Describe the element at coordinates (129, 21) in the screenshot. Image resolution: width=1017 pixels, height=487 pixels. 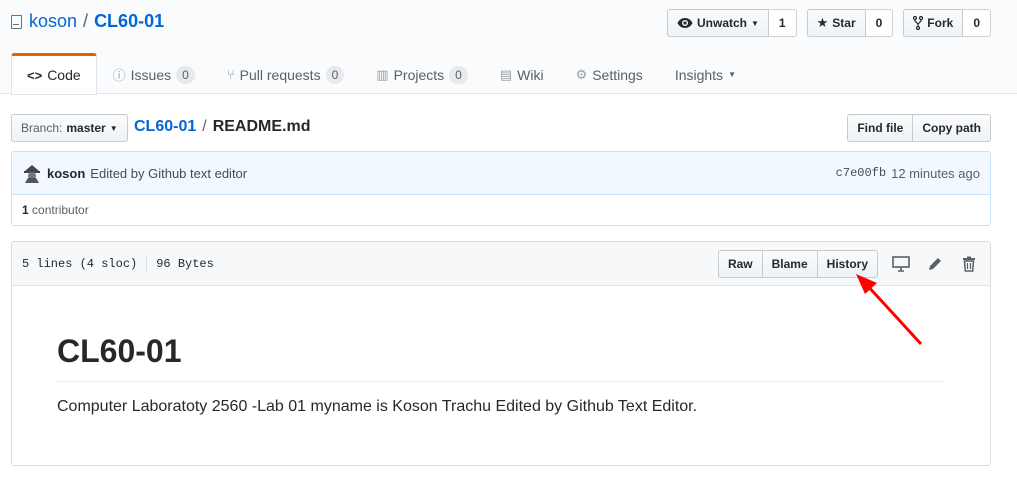
I see `repo-name-link: CL60-01` at that location.